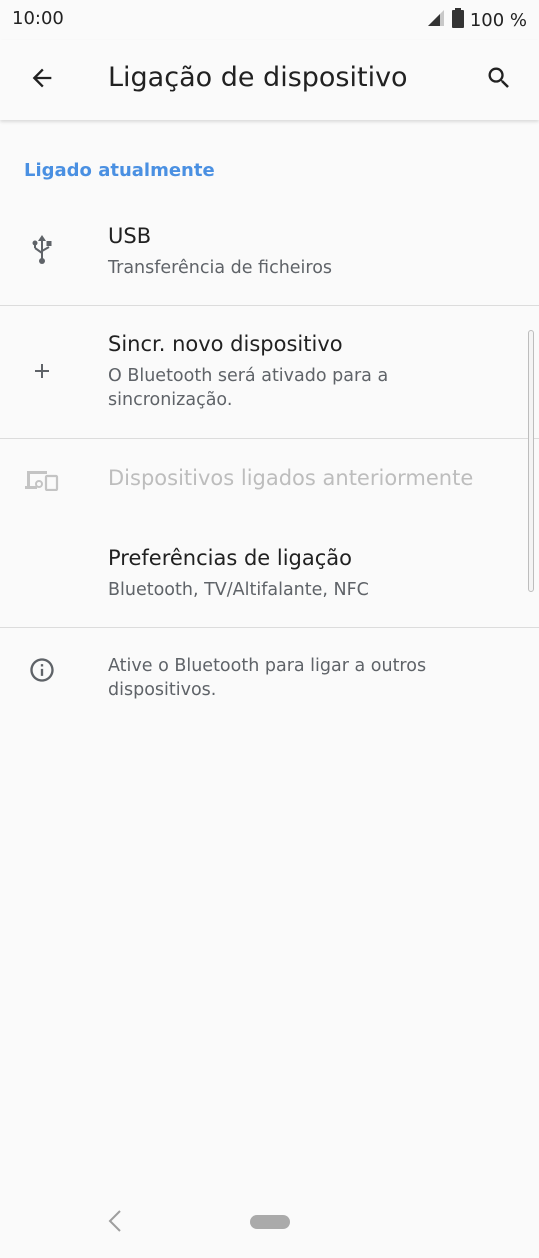 This screenshot has height=1258, width=539. What do you see at coordinates (238, 590) in the screenshot?
I see `preferences-subtitle: Bluetooth, TV/Altifalante, NFC` at bounding box center [238, 590].